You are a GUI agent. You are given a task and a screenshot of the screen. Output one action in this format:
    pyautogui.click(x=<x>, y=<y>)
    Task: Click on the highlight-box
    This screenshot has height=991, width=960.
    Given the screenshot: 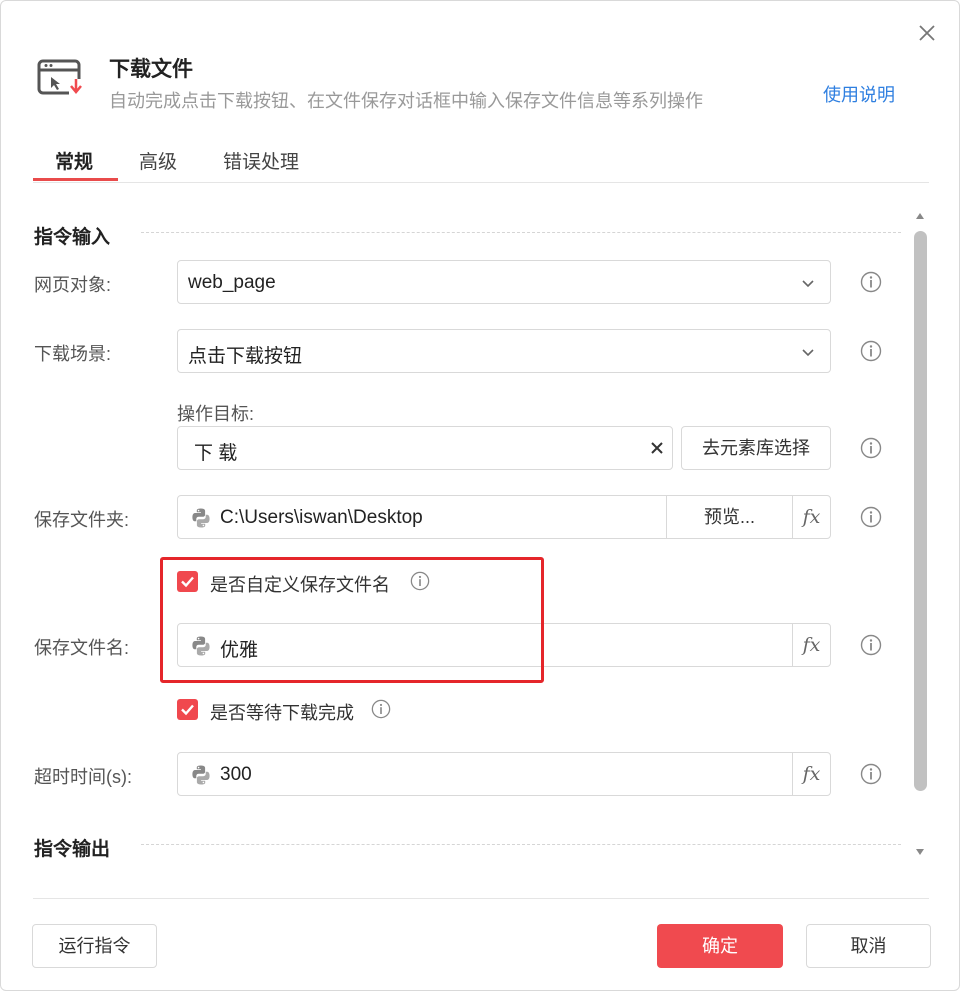 What is the action you would take?
    pyautogui.click(x=352, y=620)
    